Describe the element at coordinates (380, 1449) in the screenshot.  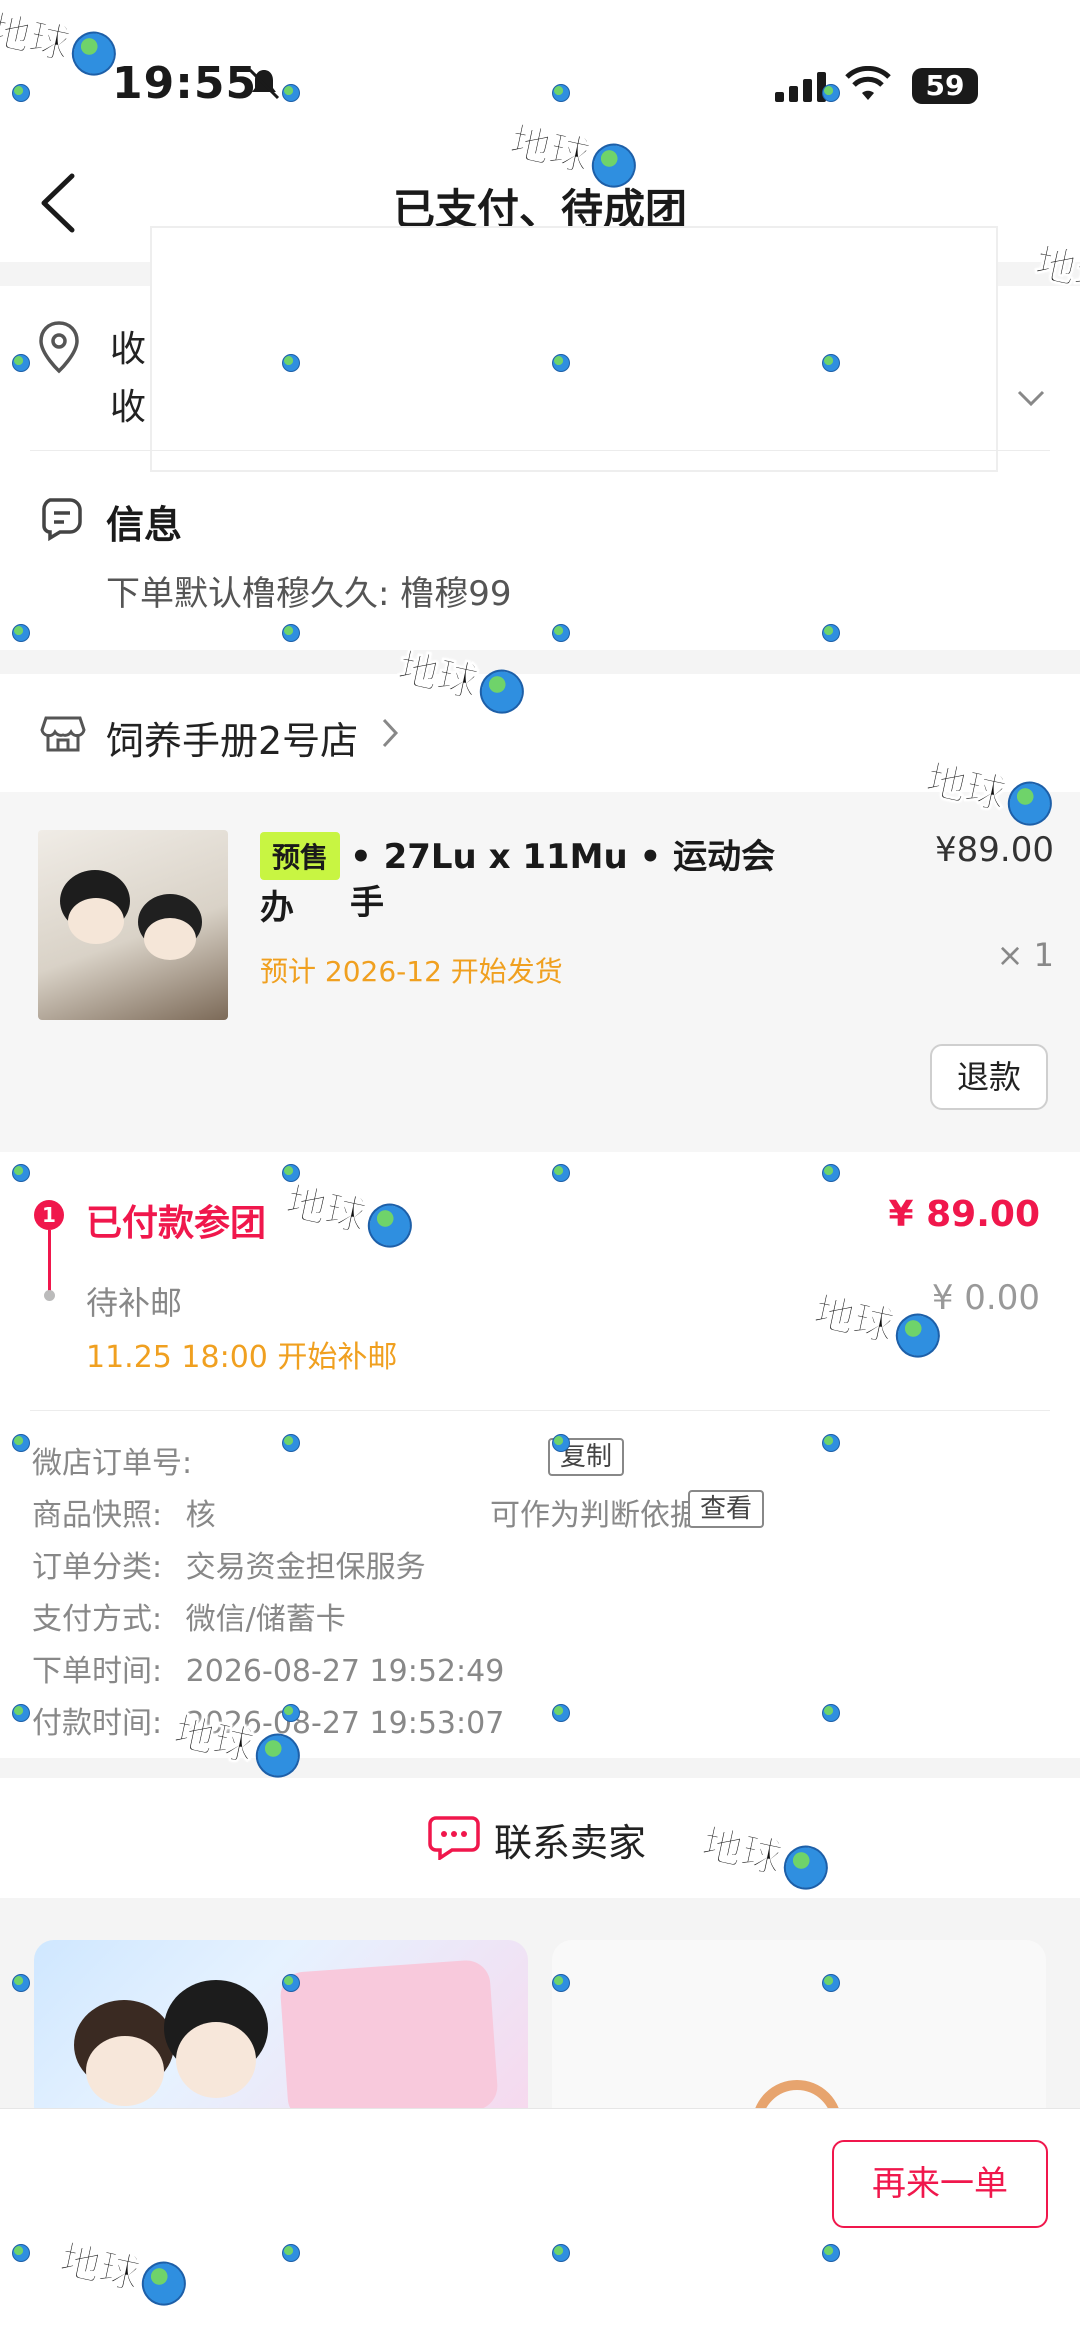
I see `order-number-redaction` at that location.